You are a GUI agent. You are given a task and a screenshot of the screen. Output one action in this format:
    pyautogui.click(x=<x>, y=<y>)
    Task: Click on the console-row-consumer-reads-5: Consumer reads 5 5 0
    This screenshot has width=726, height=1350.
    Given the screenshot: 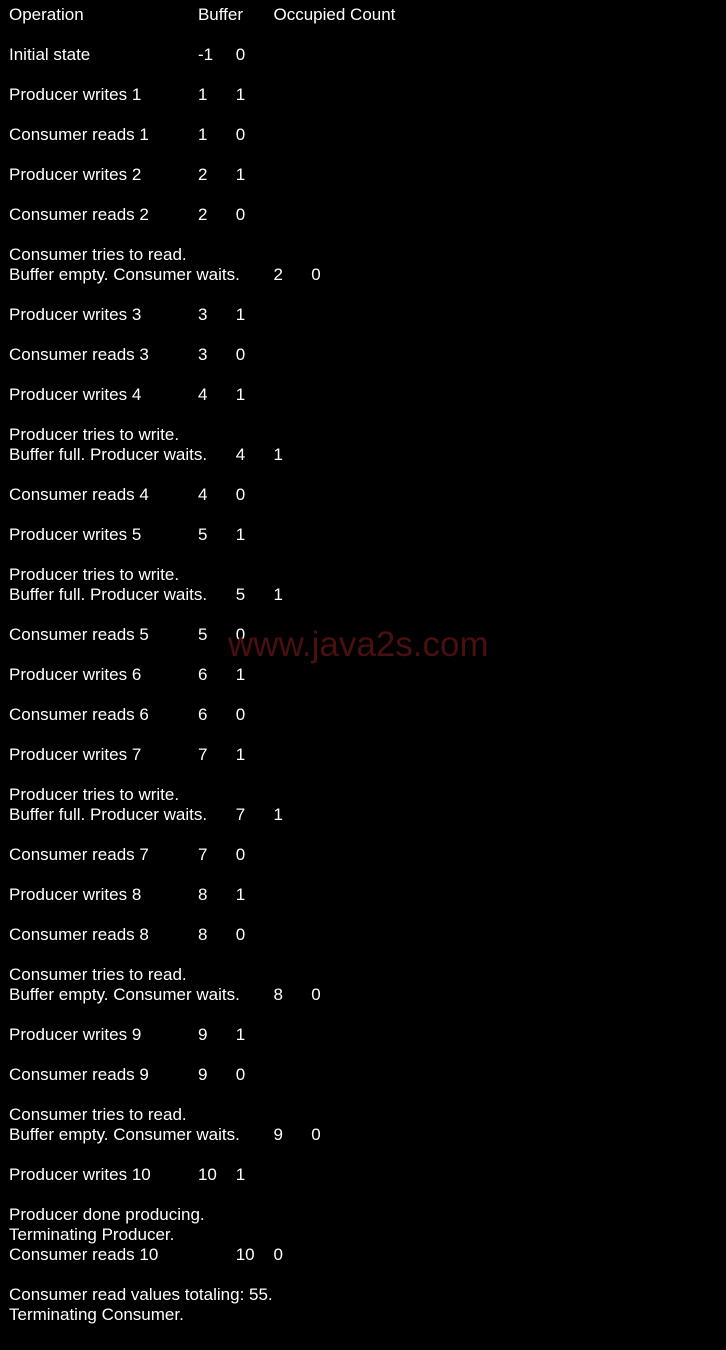 What is the action you would take?
    pyautogui.click(x=127, y=634)
    